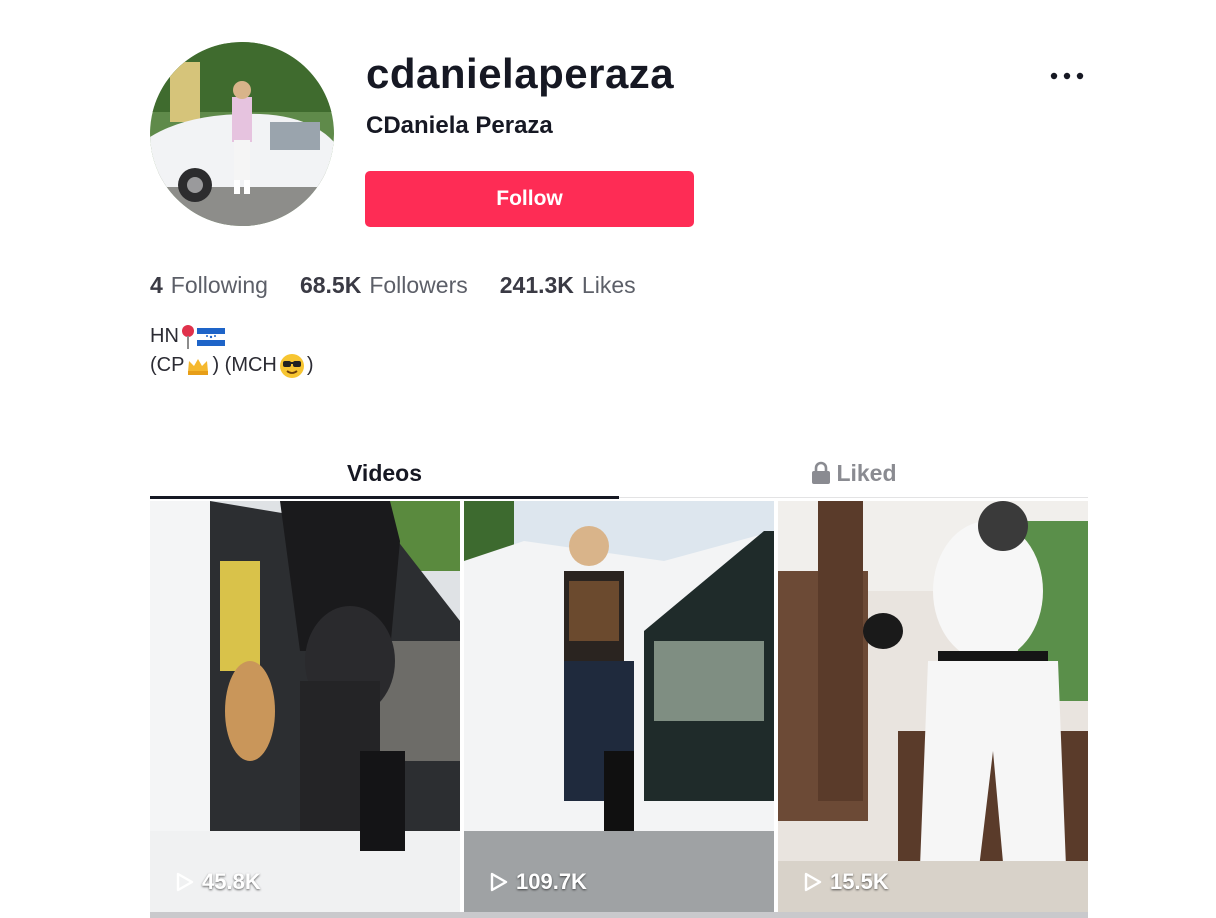  What do you see at coordinates (859, 881) in the screenshot?
I see `video-views-text: 15.5K` at bounding box center [859, 881].